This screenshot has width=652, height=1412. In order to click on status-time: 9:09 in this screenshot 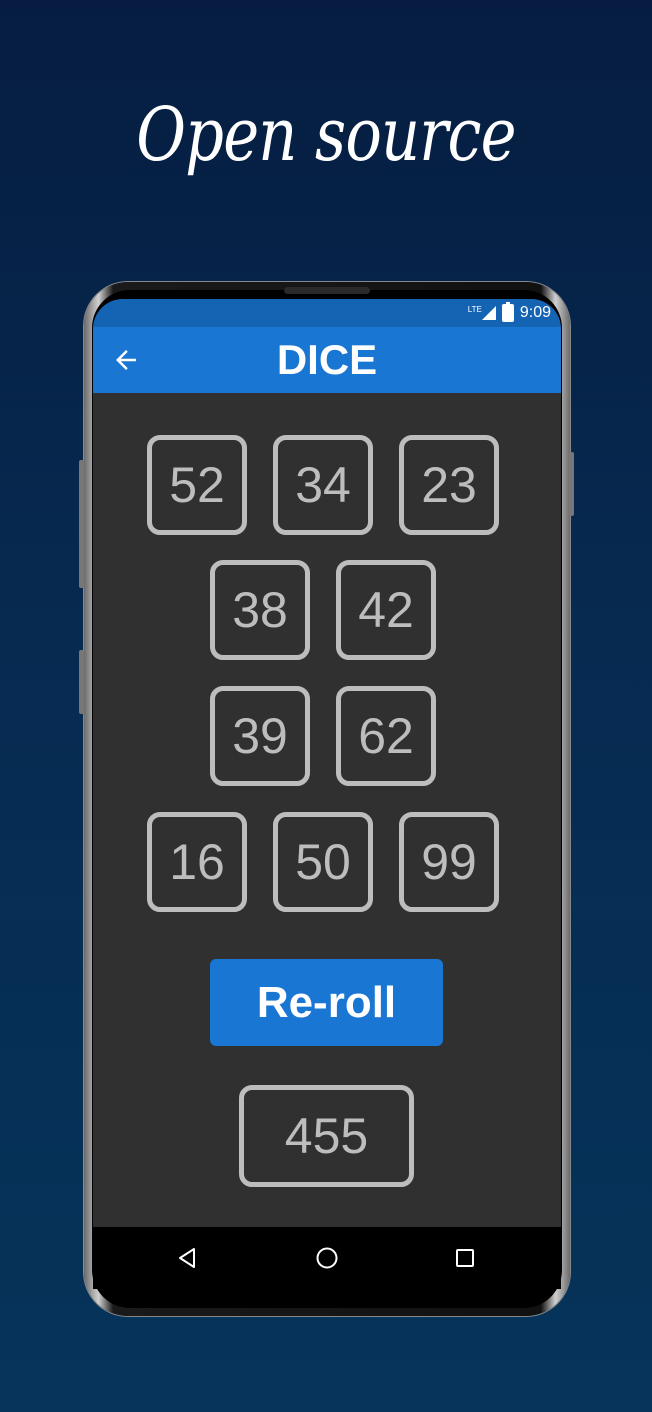, I will do `click(535, 312)`.